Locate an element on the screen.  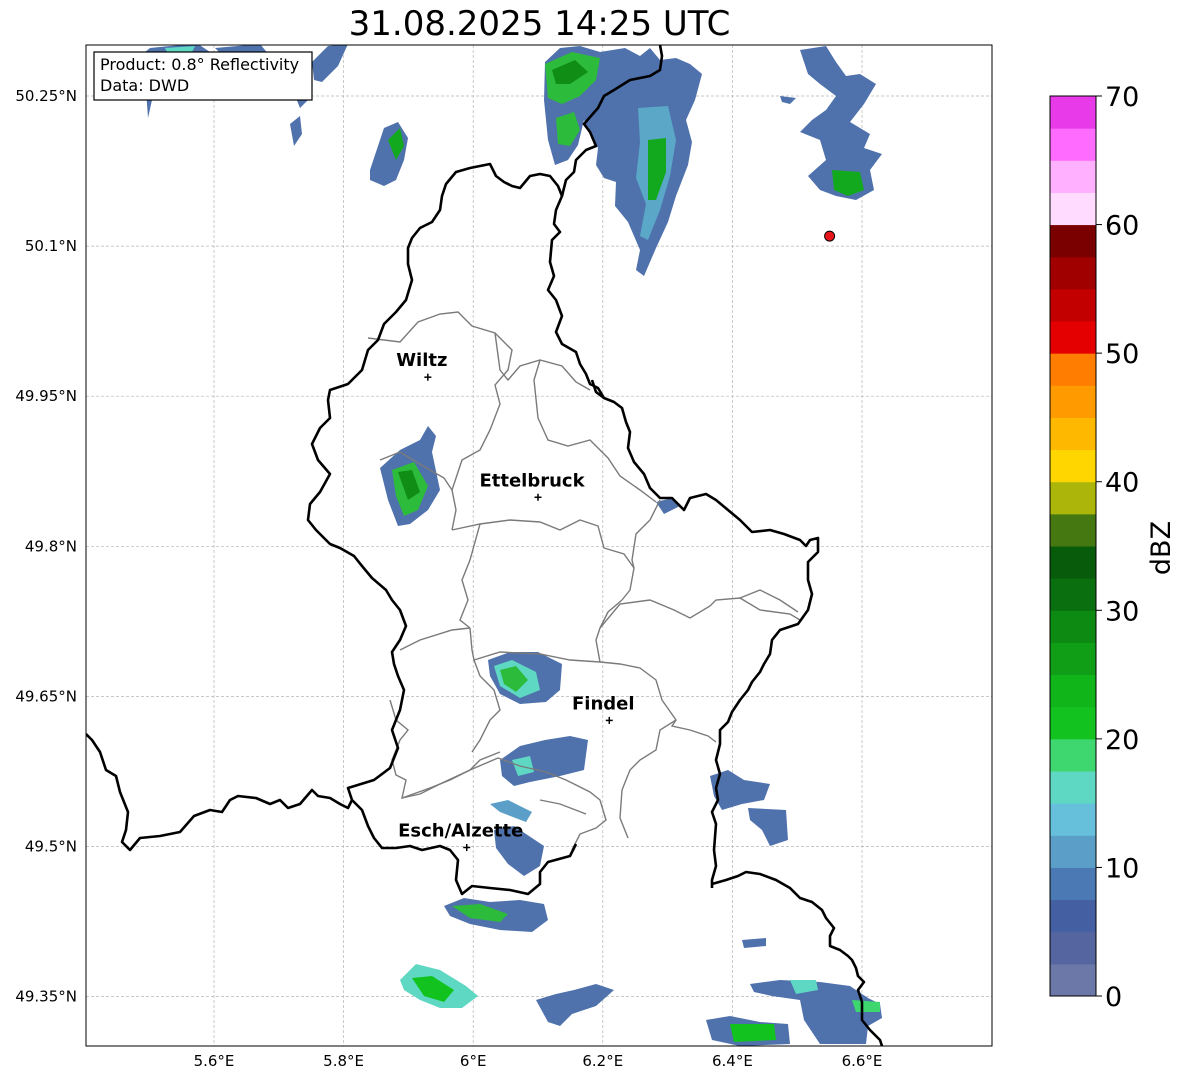
colorbar: 0 10 20 30 40 50 60 70 dBZ is located at coordinates (1113, 547).